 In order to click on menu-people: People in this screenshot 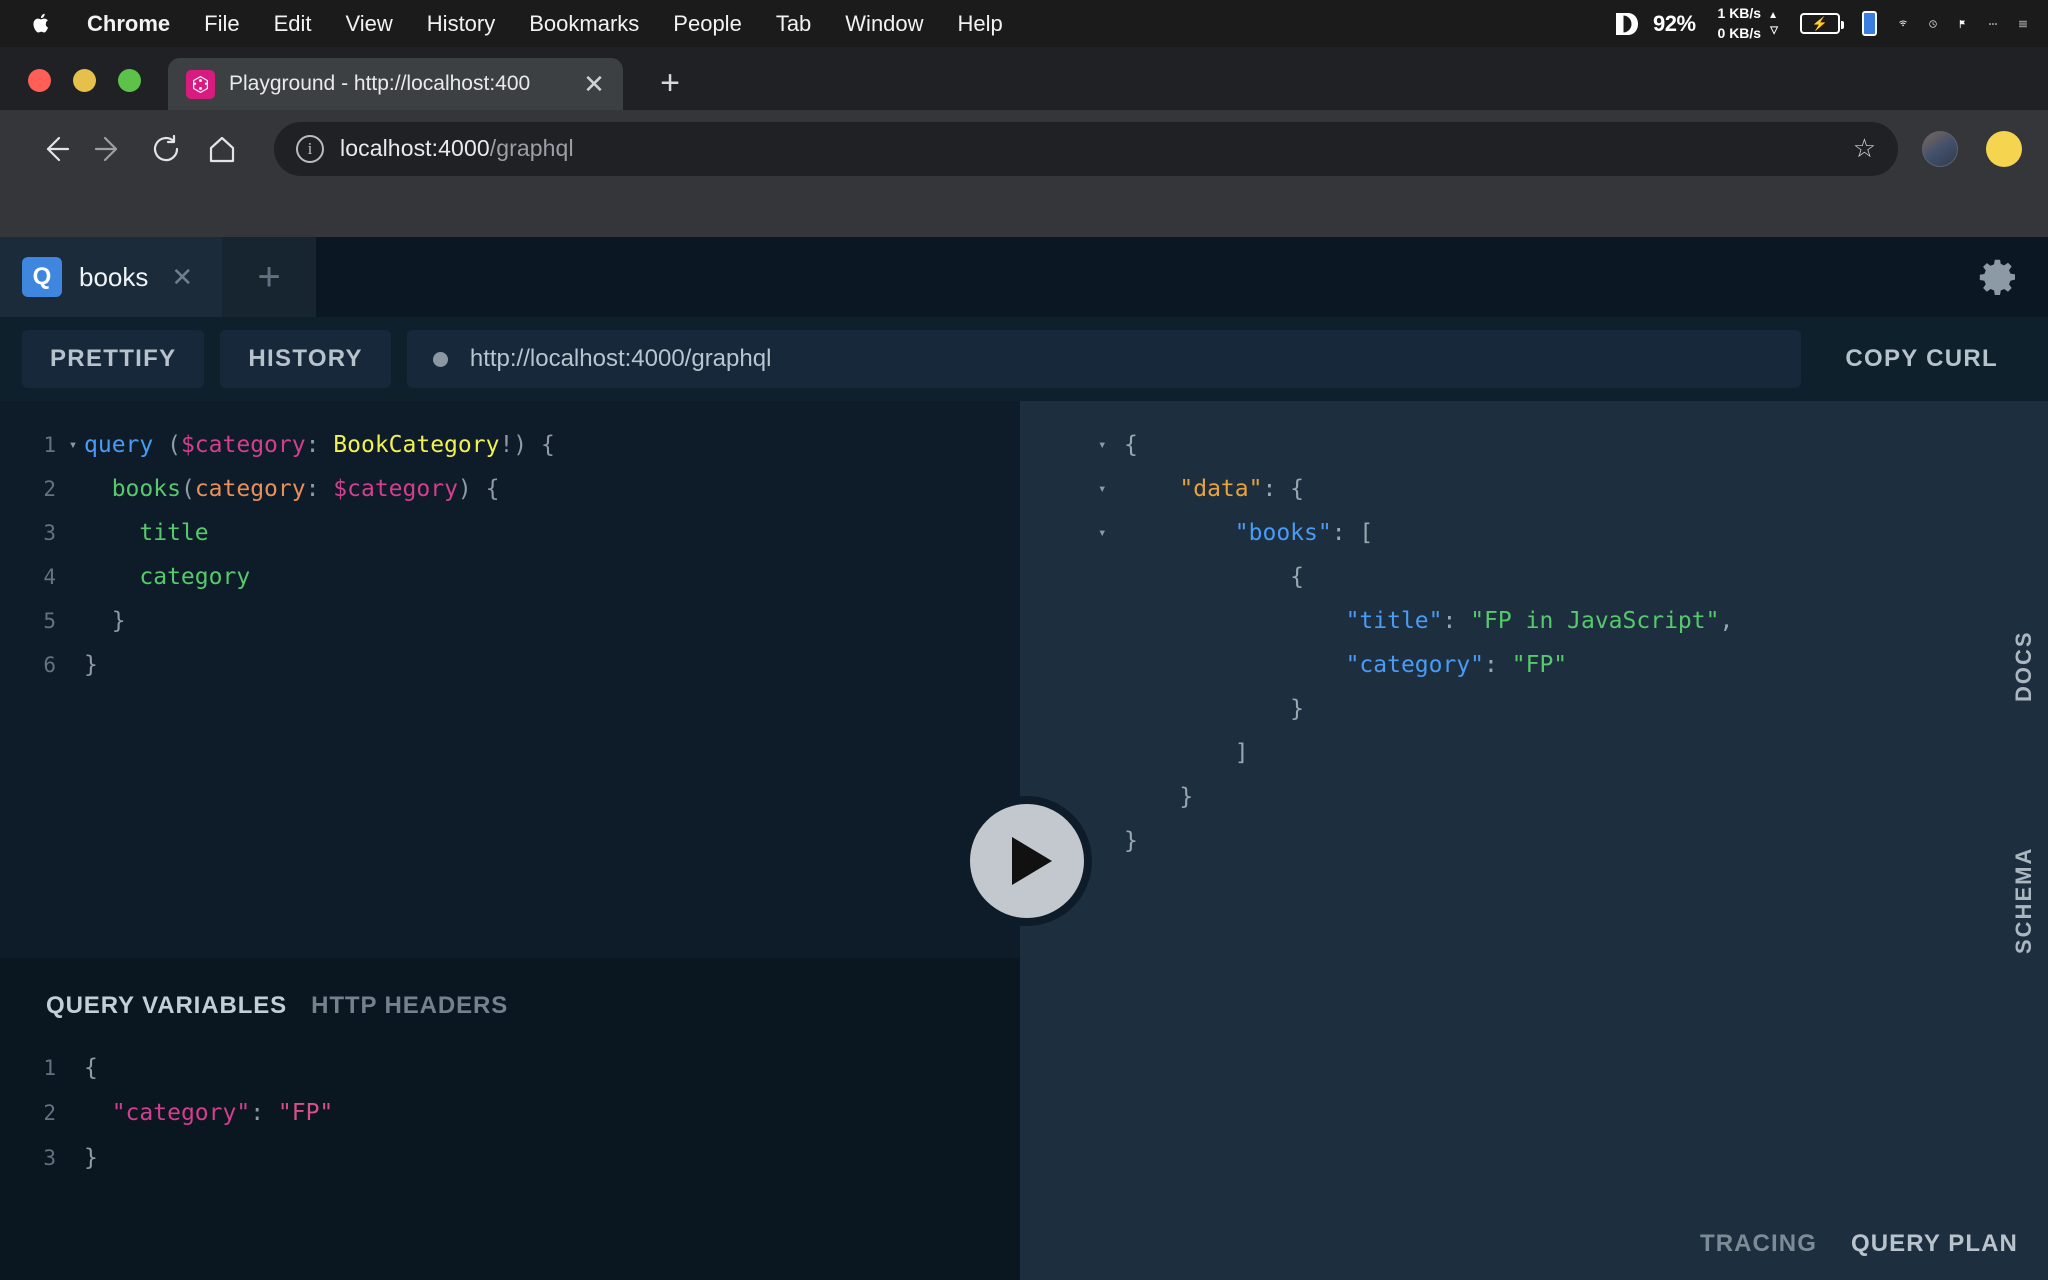, I will do `click(707, 23)`.